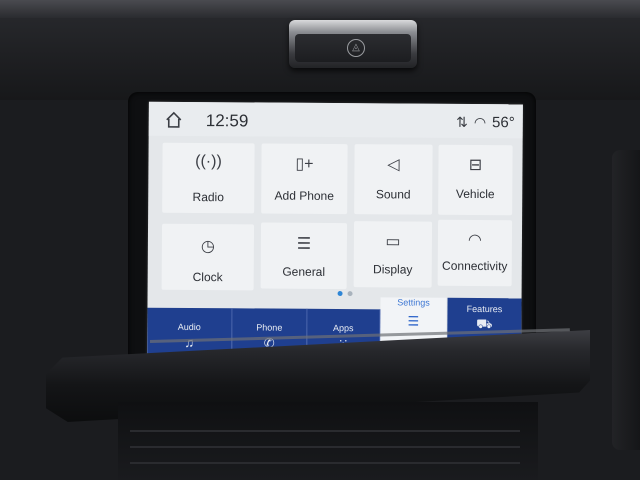 This screenshot has height=480, width=640. Describe the element at coordinates (484, 309) in the screenshot. I see `nav-label: Features` at that location.